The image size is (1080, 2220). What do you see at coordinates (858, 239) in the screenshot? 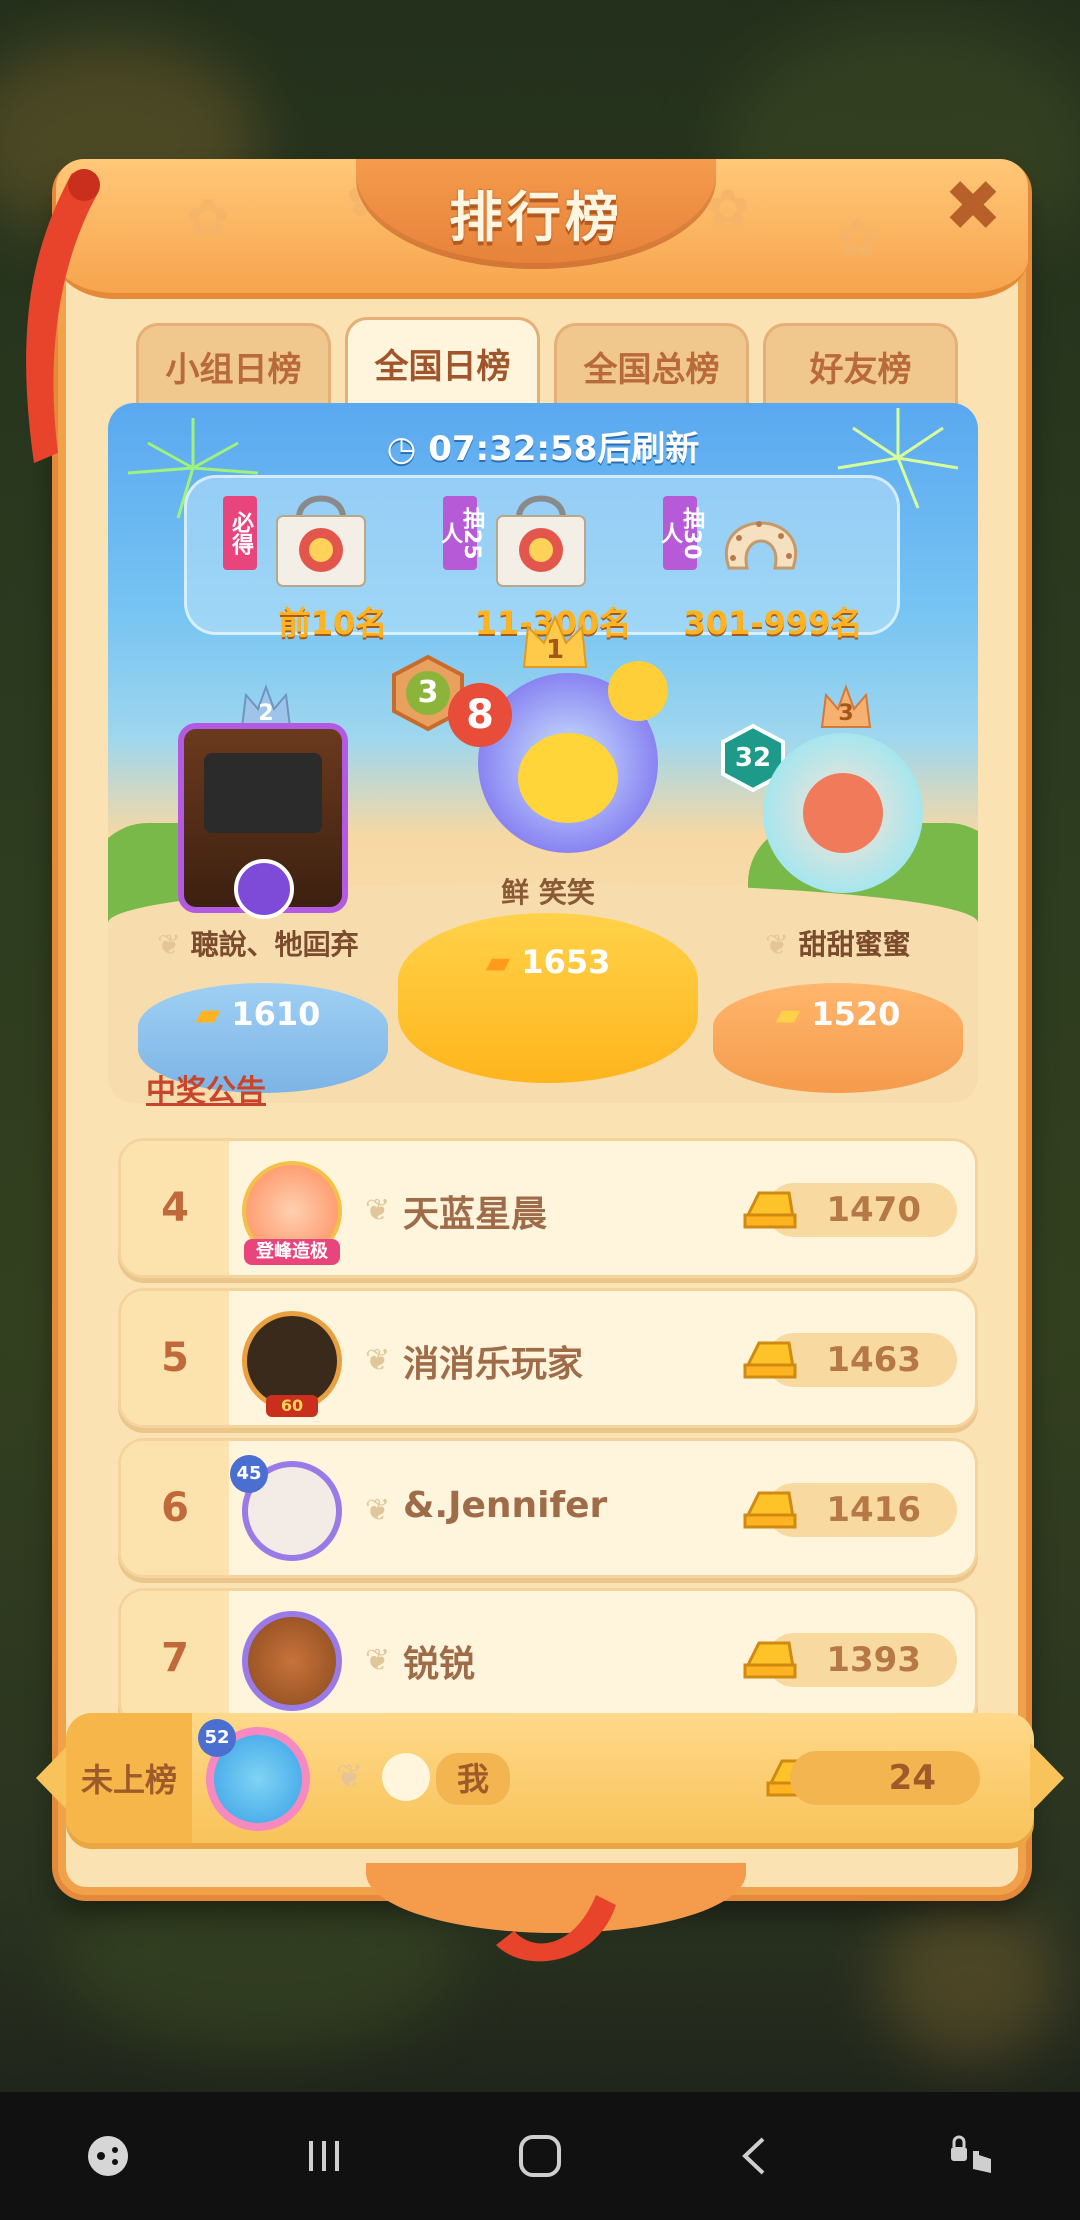
I see `flower-decoration-icon: ✿` at bounding box center [858, 239].